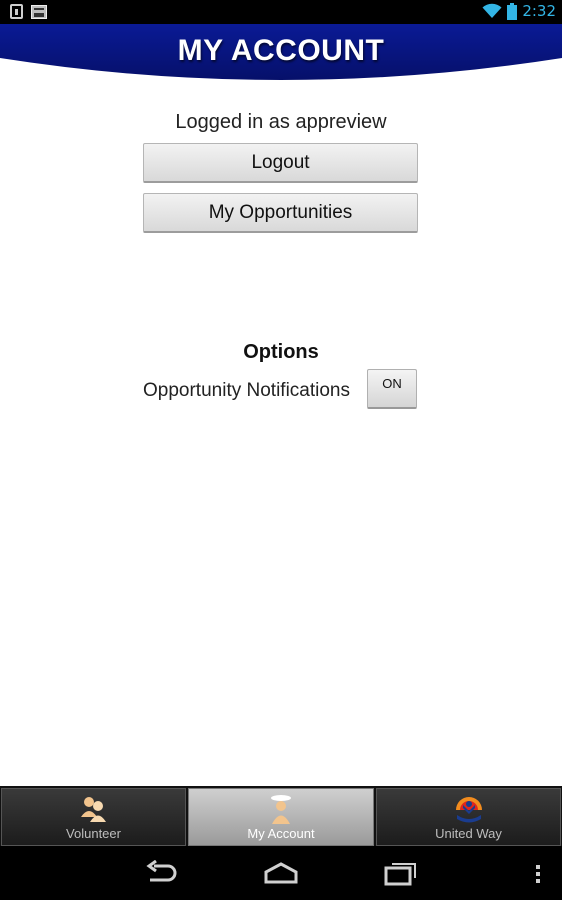  I want to click on logged-in-status: Logged in as appreview, so click(281, 122).